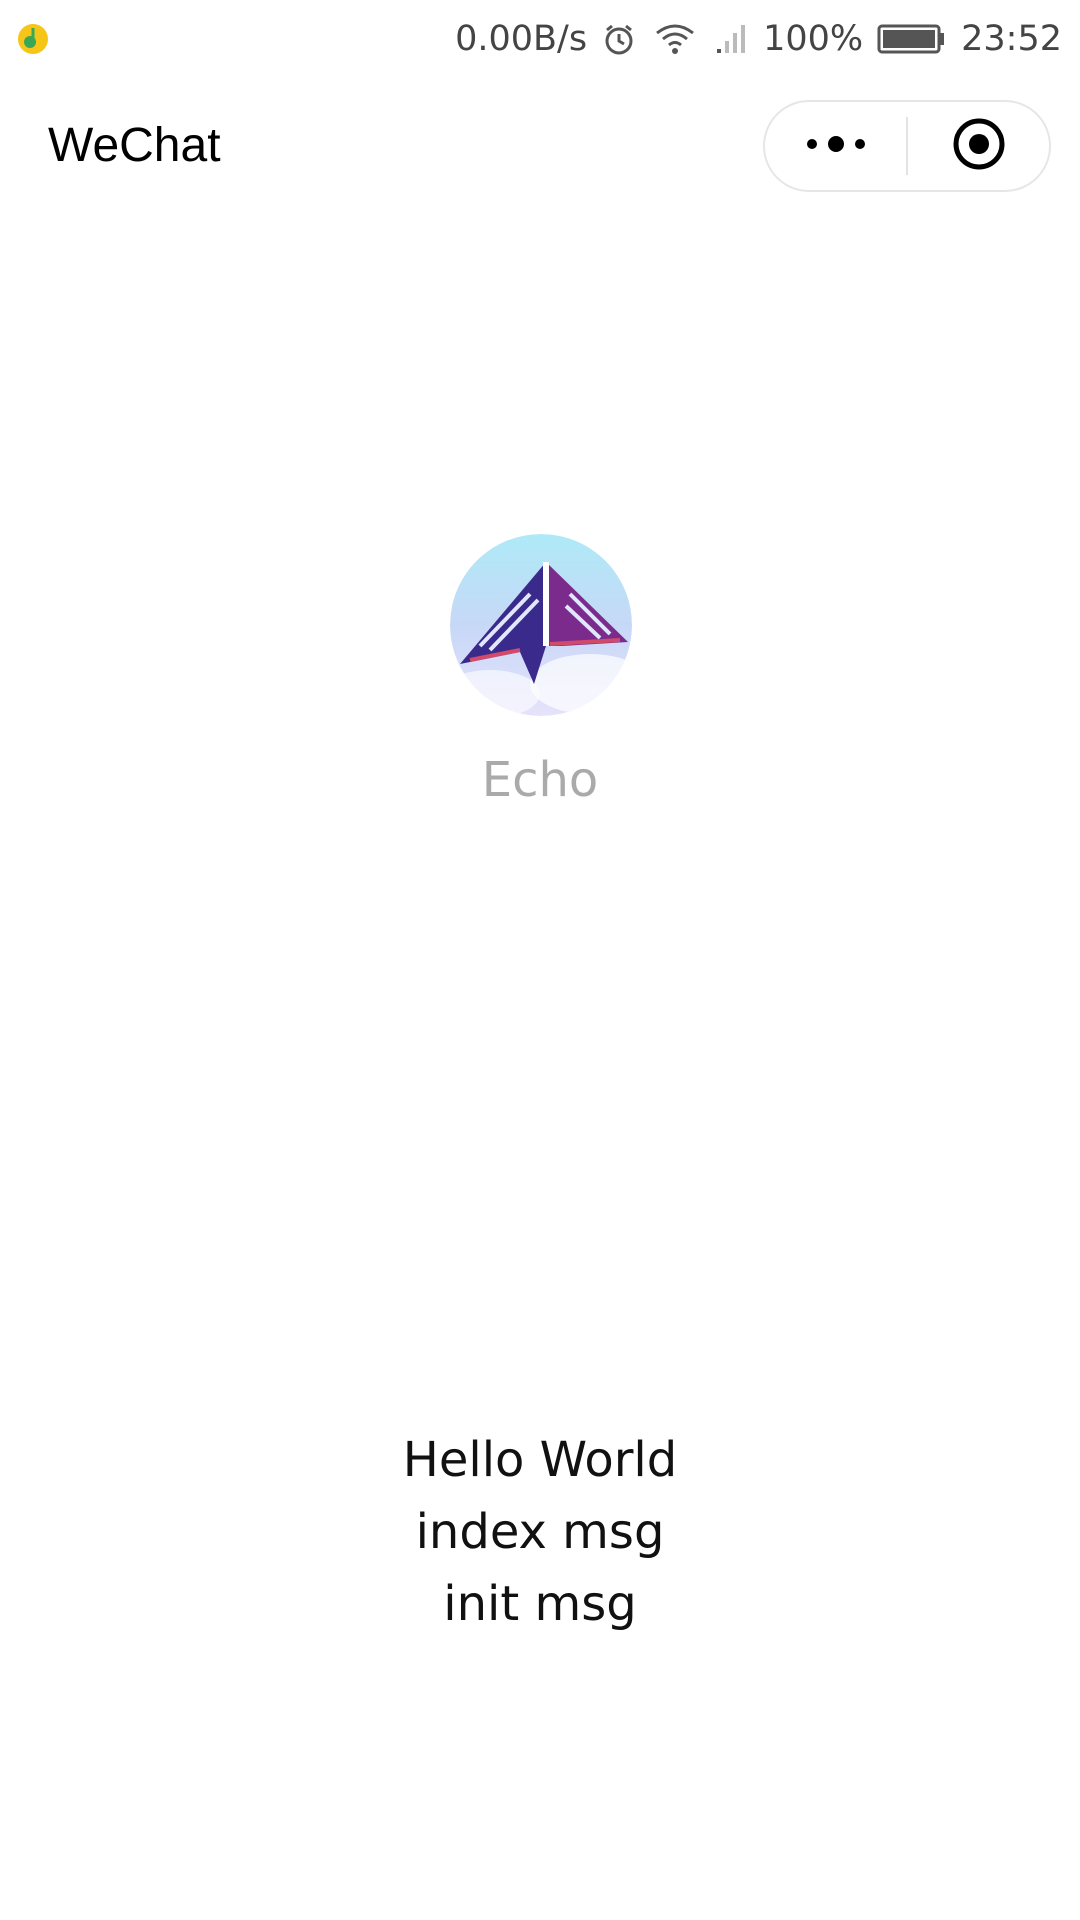 Image resolution: width=1080 pixels, height=1920 pixels. I want to click on target-close-icon, so click(979, 146).